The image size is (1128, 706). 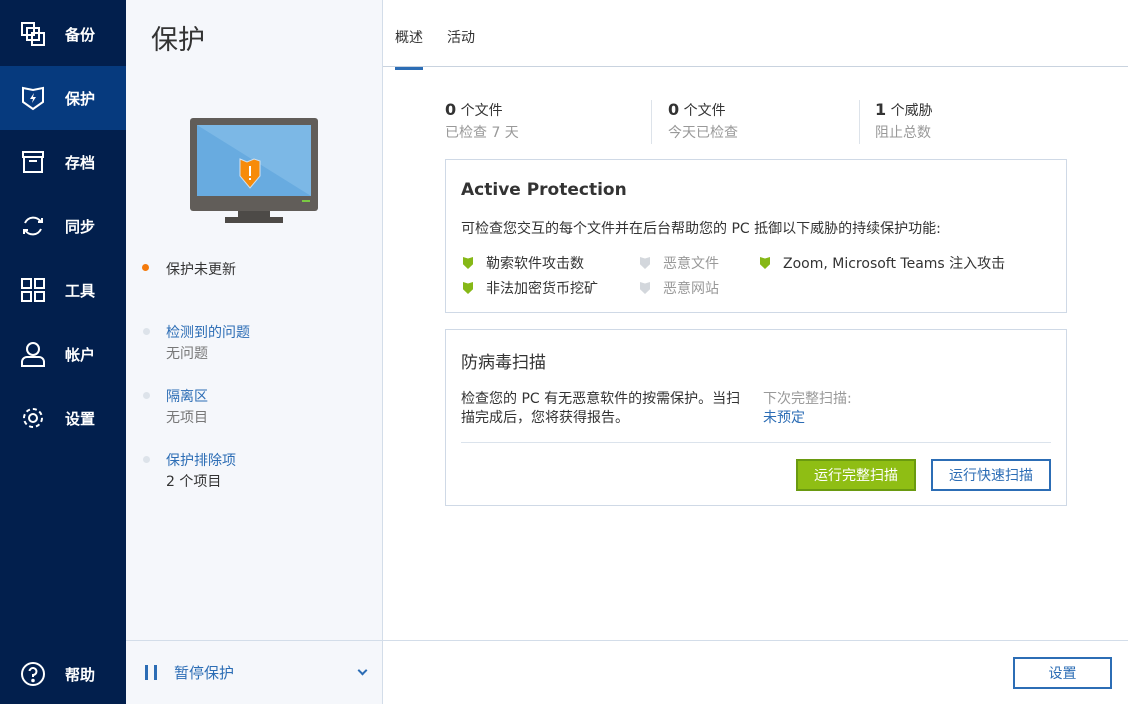 I want to click on stat-label: 阻止总数, so click(x=903, y=133).